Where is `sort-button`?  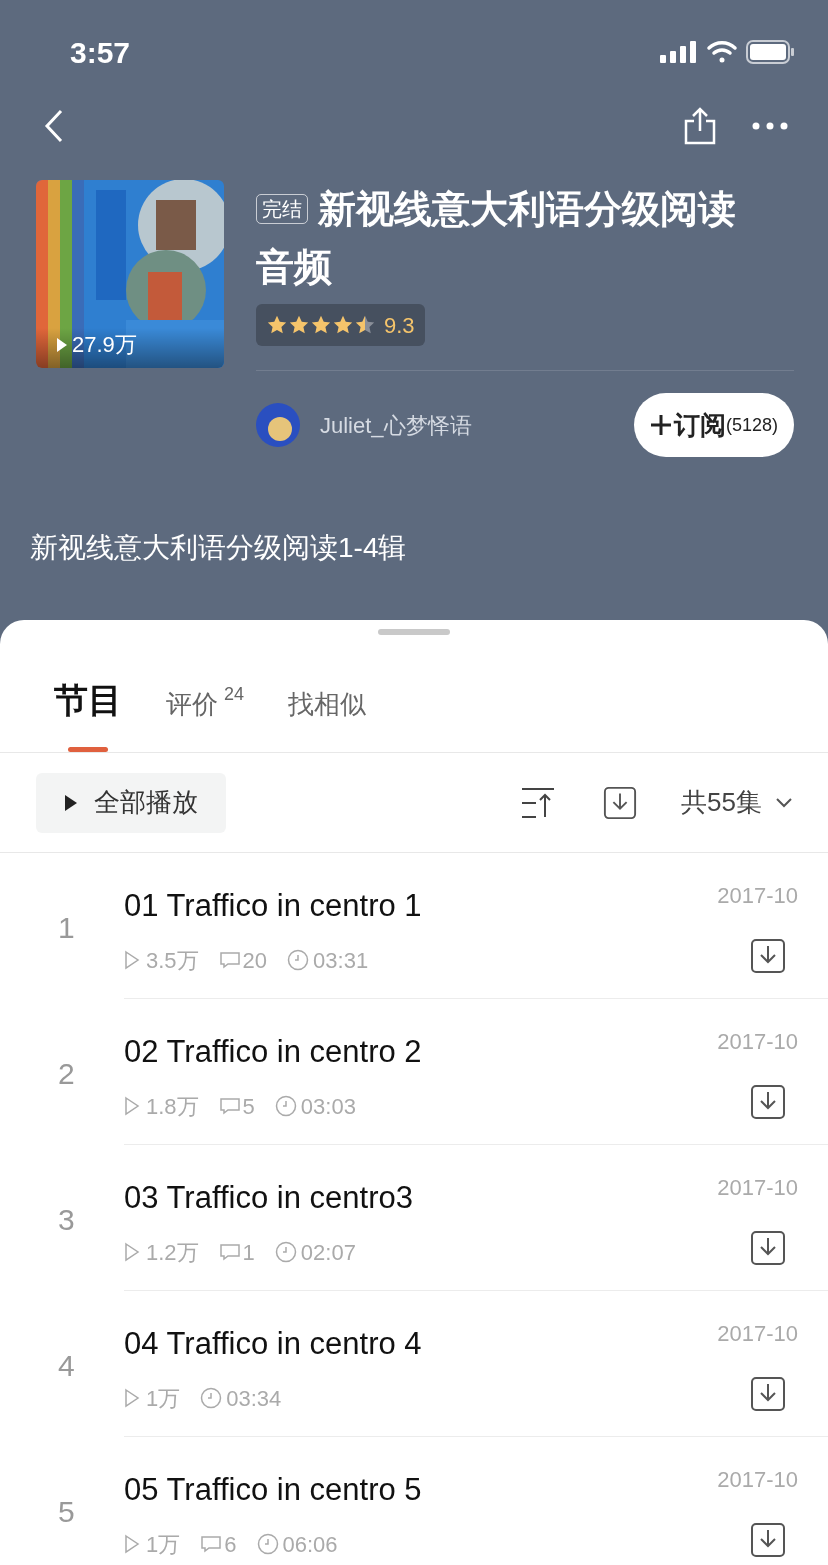
sort-button is located at coordinates (538, 802).